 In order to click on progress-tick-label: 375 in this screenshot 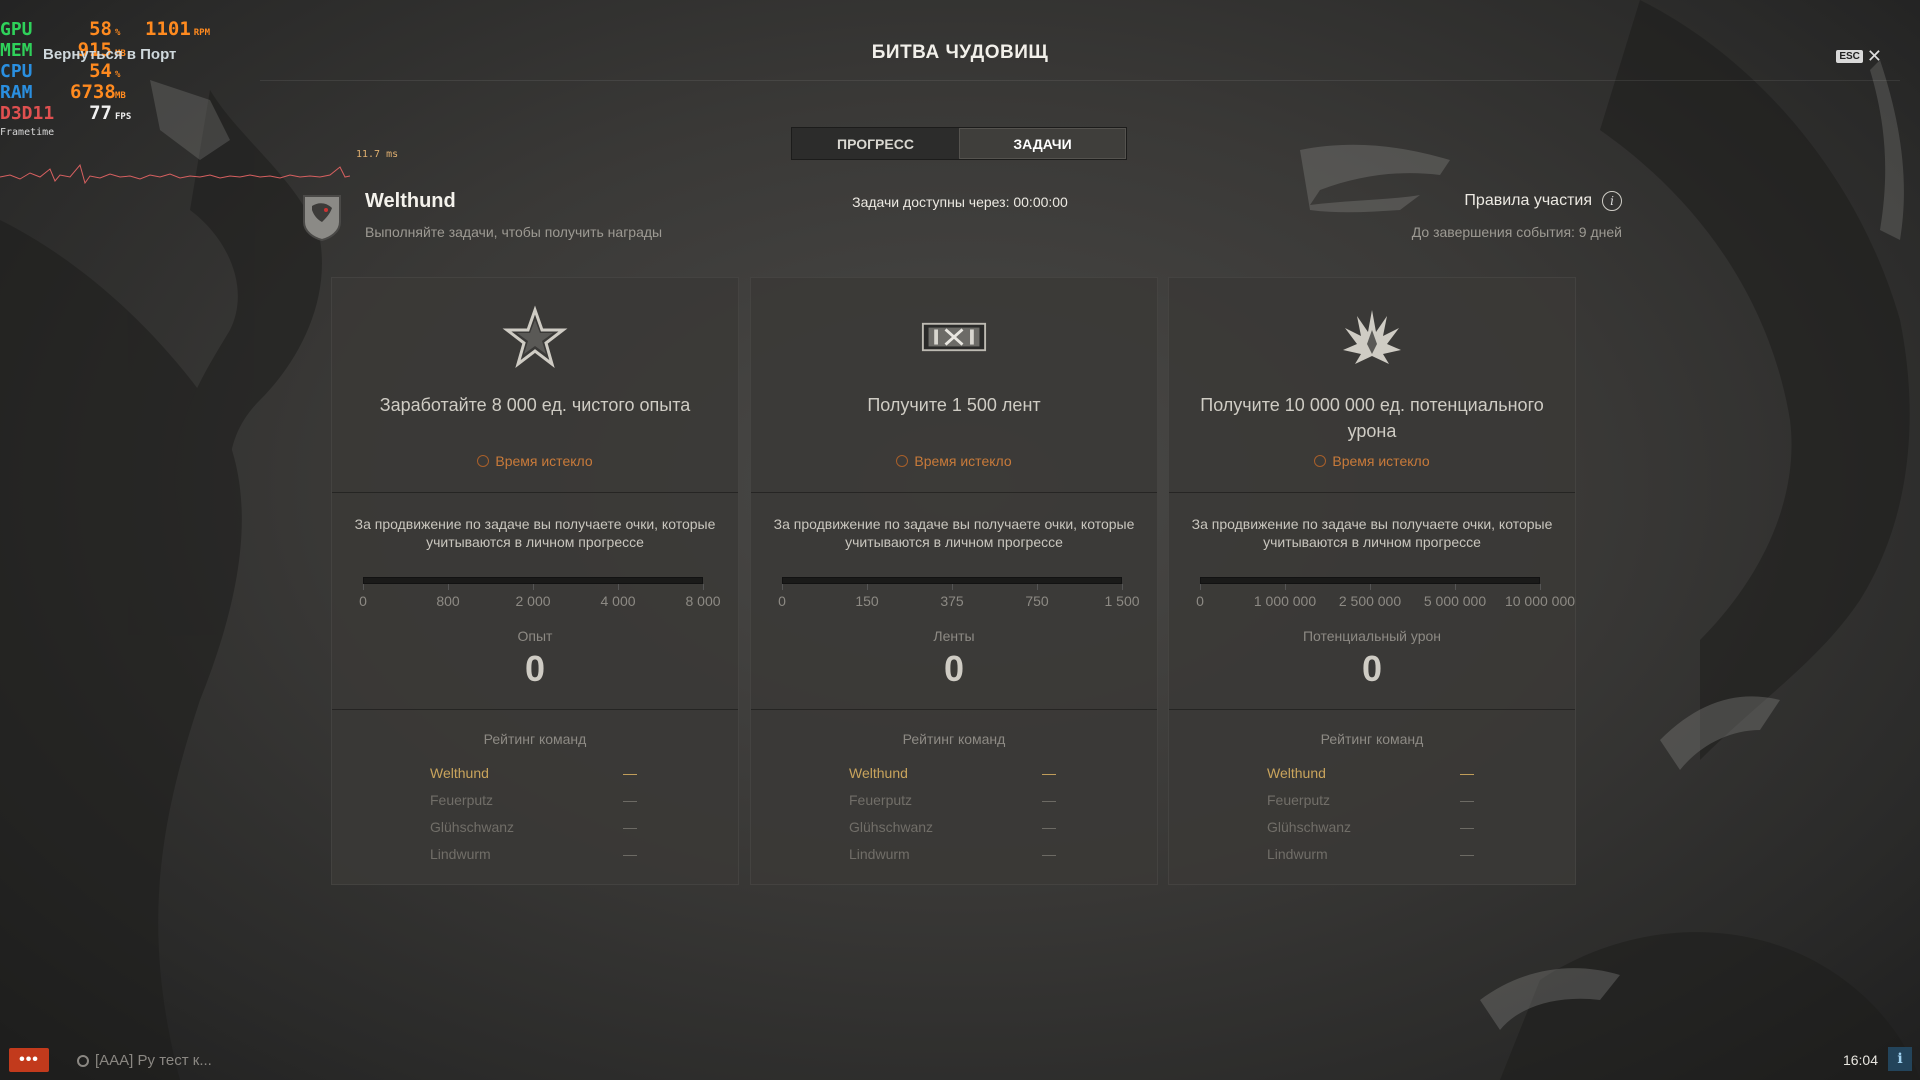, I will do `click(952, 601)`.